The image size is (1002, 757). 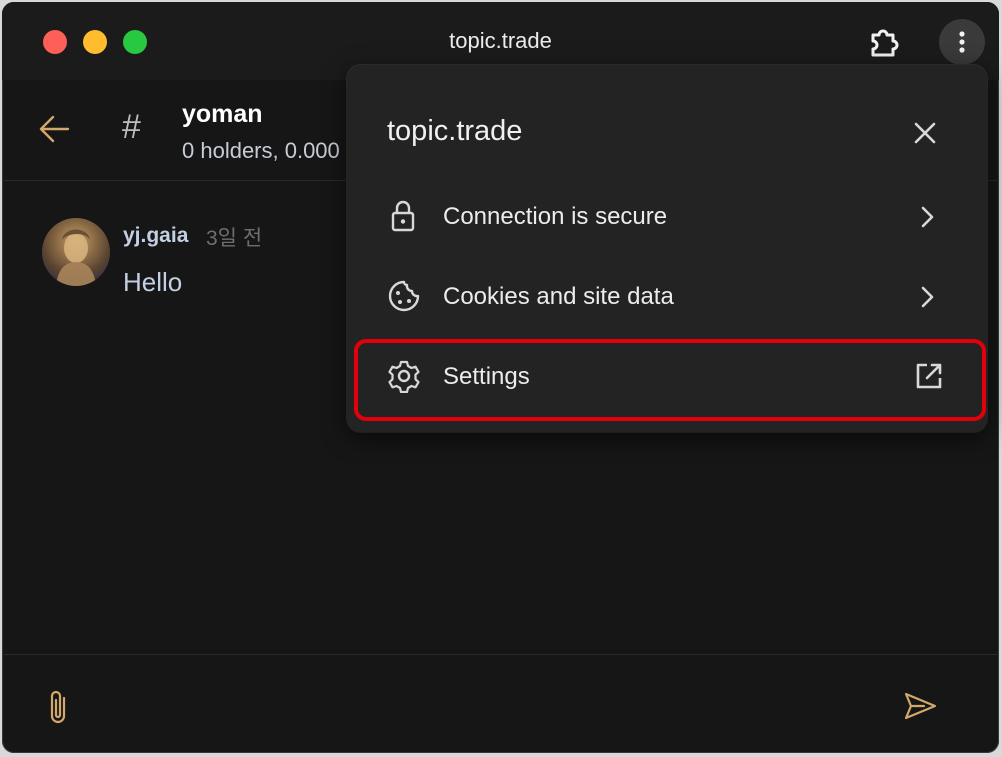 I want to click on message-text: Hello, so click(x=153, y=282).